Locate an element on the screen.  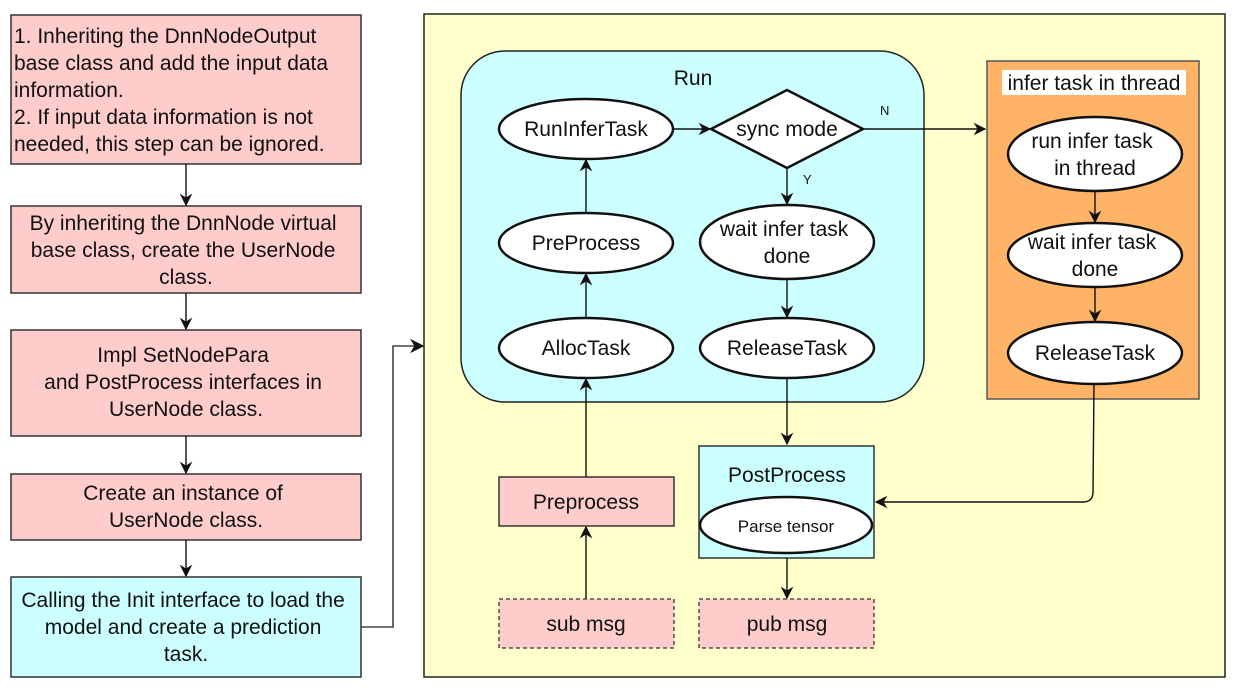
arrow-init-to-main is located at coordinates (393, 483).